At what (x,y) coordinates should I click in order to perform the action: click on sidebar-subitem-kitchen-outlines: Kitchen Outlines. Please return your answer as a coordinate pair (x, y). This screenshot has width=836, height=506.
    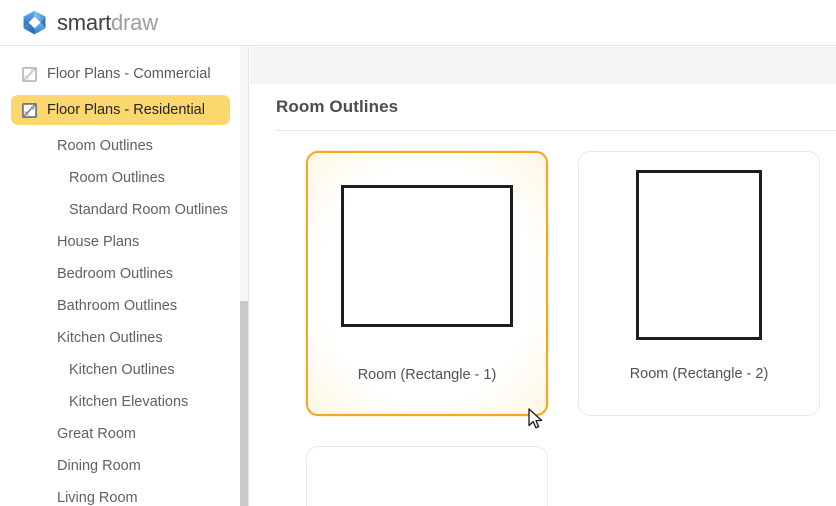
    Looking at the image, I should click on (120, 370).